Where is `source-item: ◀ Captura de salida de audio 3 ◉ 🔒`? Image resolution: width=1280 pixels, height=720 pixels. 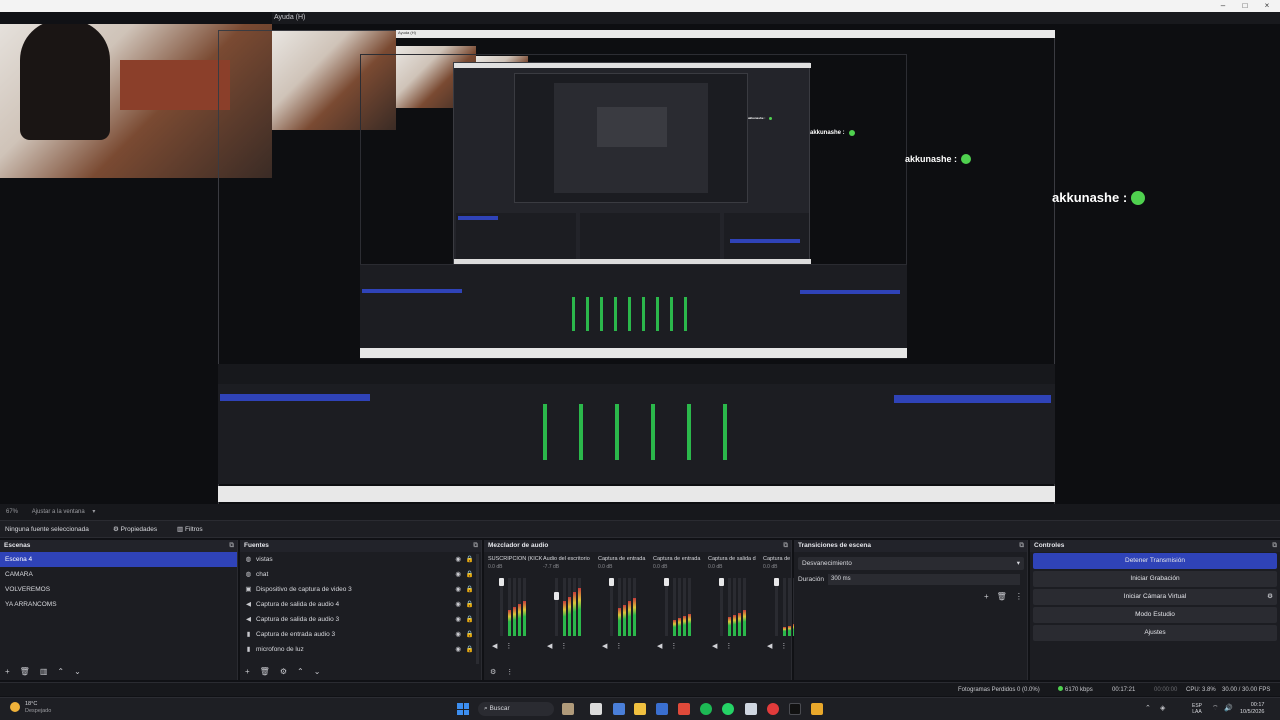 source-item: ◀ Captura de salida de audio 3 ◉ 🔒 is located at coordinates (360, 619).